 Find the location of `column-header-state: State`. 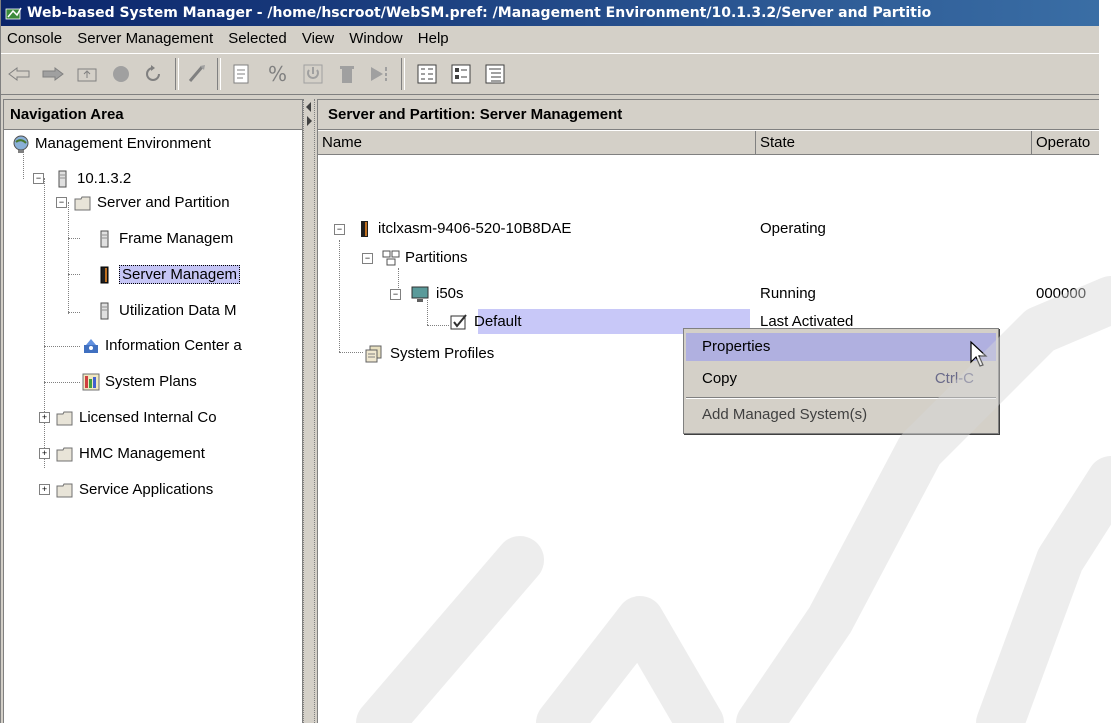

column-header-state: State is located at coordinates (894, 143).